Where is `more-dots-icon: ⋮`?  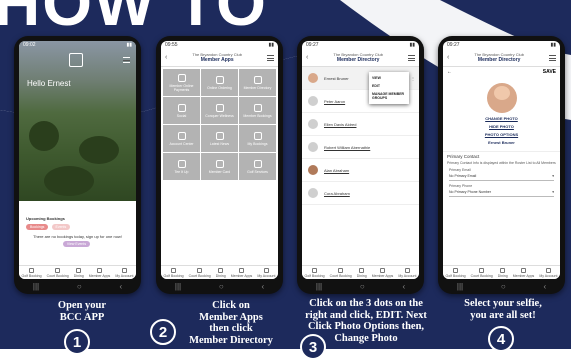 more-dots-icon: ⋮ is located at coordinates (413, 78).